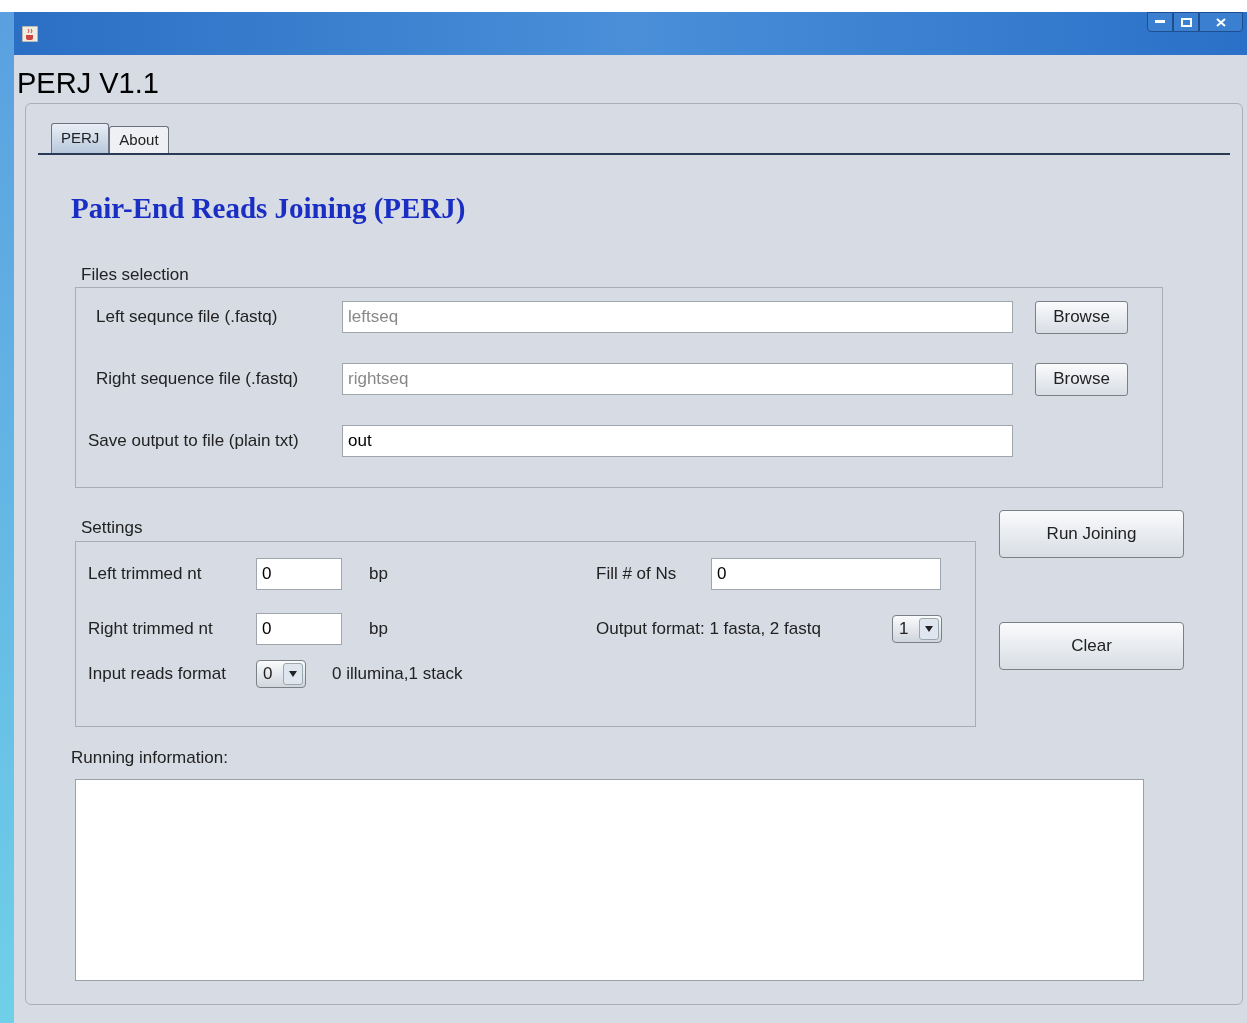 The width and height of the screenshot is (1247, 1023). I want to click on field-label: Right trimmed nt, so click(150, 629).